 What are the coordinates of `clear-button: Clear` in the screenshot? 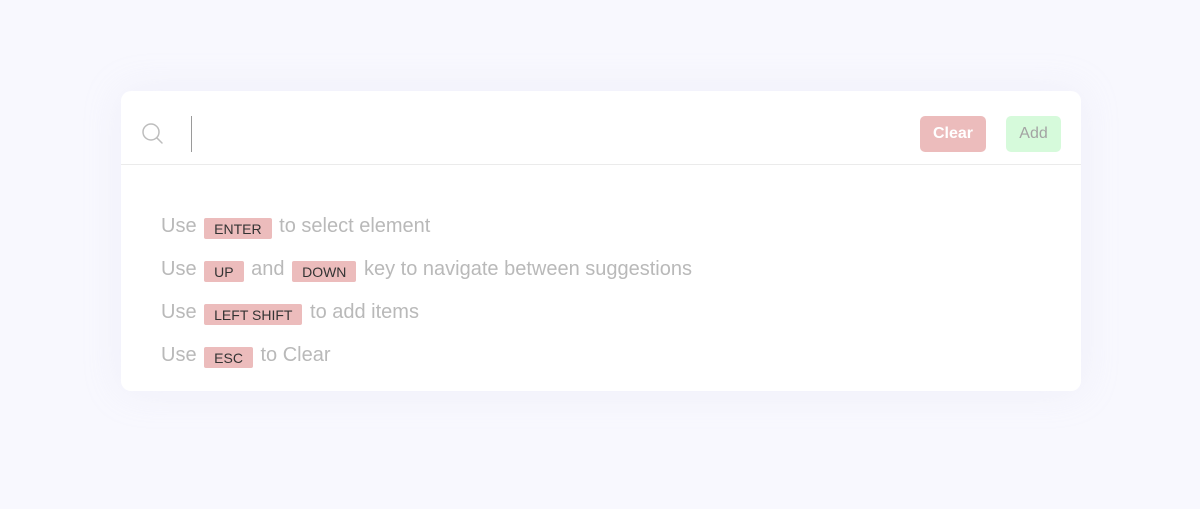 It's located at (953, 134).